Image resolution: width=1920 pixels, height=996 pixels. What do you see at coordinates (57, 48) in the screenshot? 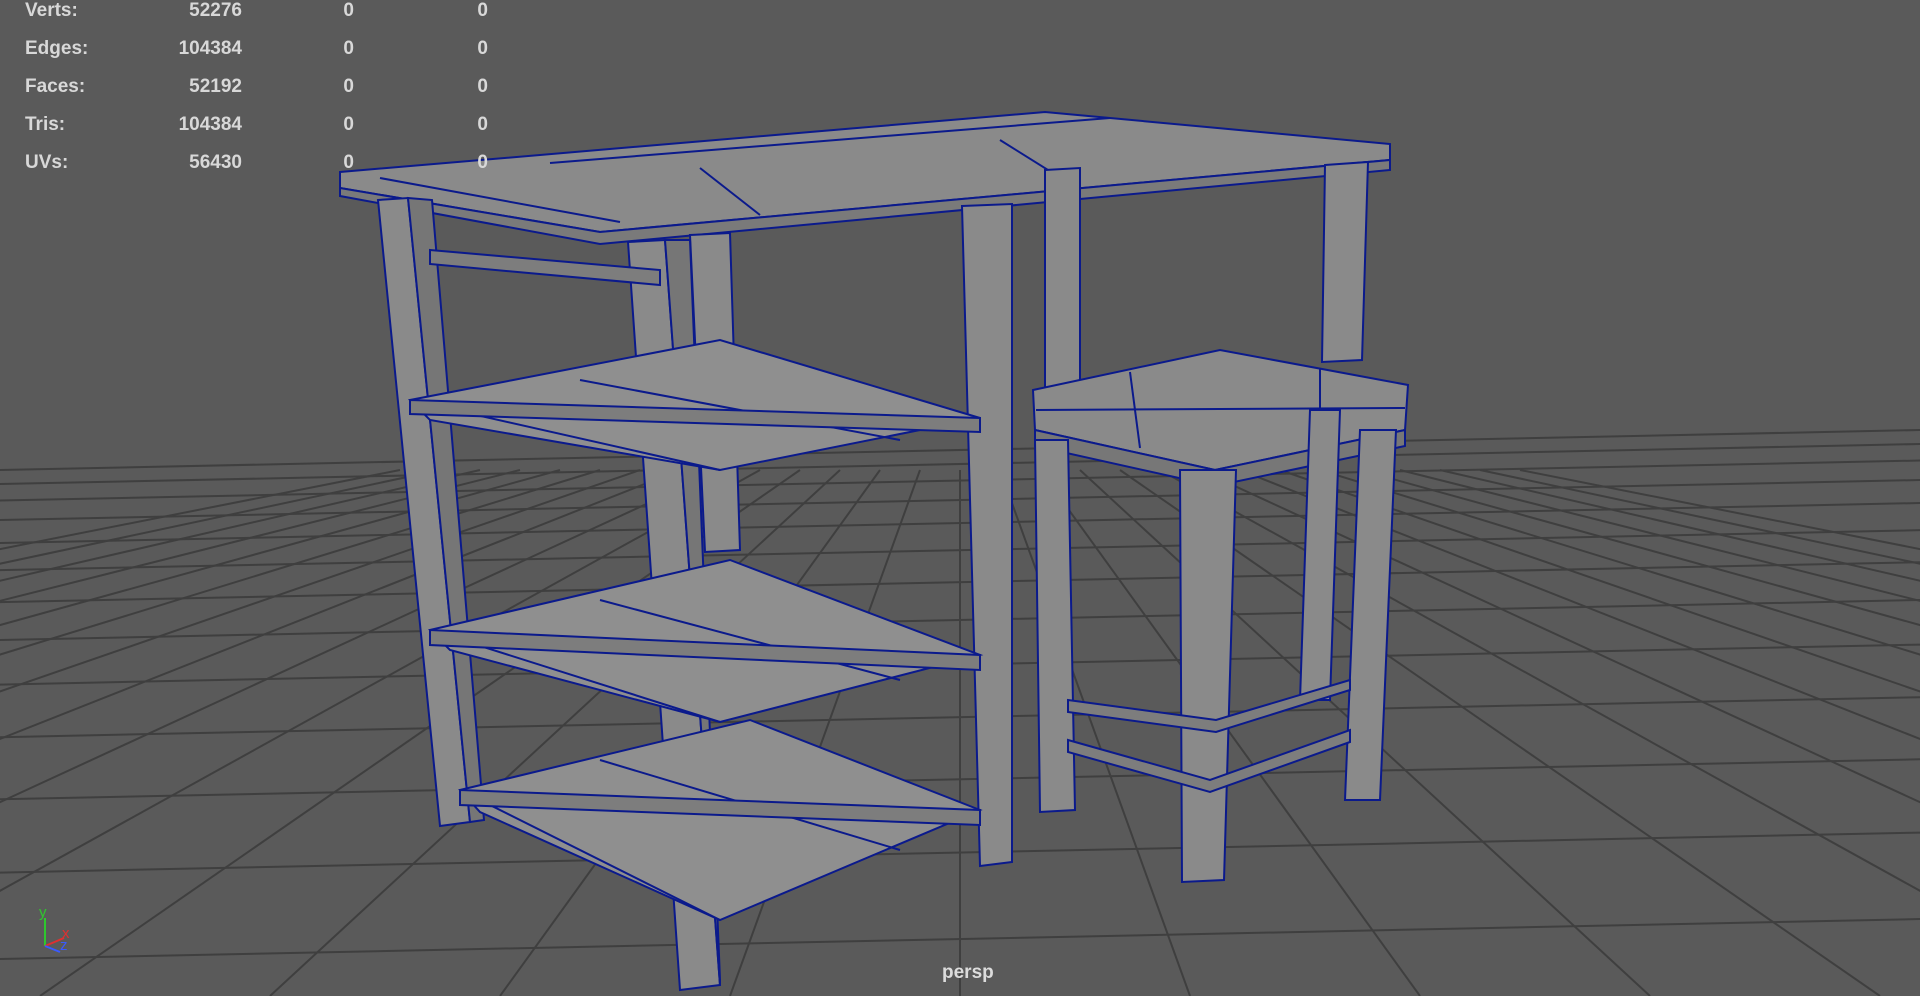
I see `hud-label: Edges:` at bounding box center [57, 48].